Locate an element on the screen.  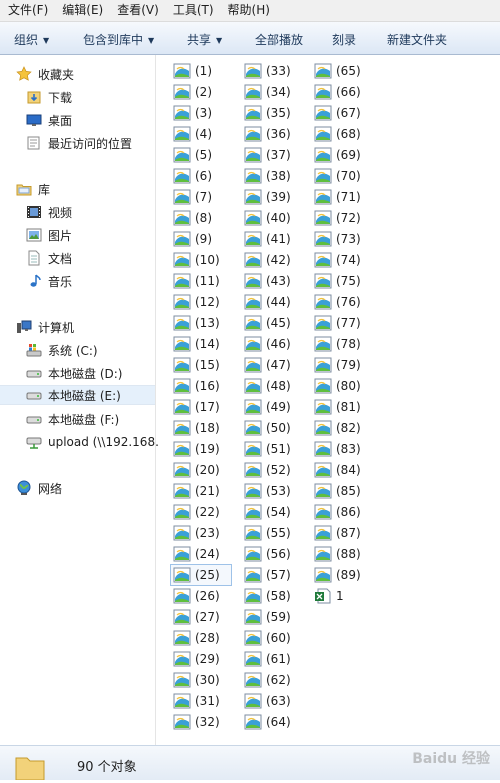
nav-downloads: 下载 is located at coordinates (49, 97).